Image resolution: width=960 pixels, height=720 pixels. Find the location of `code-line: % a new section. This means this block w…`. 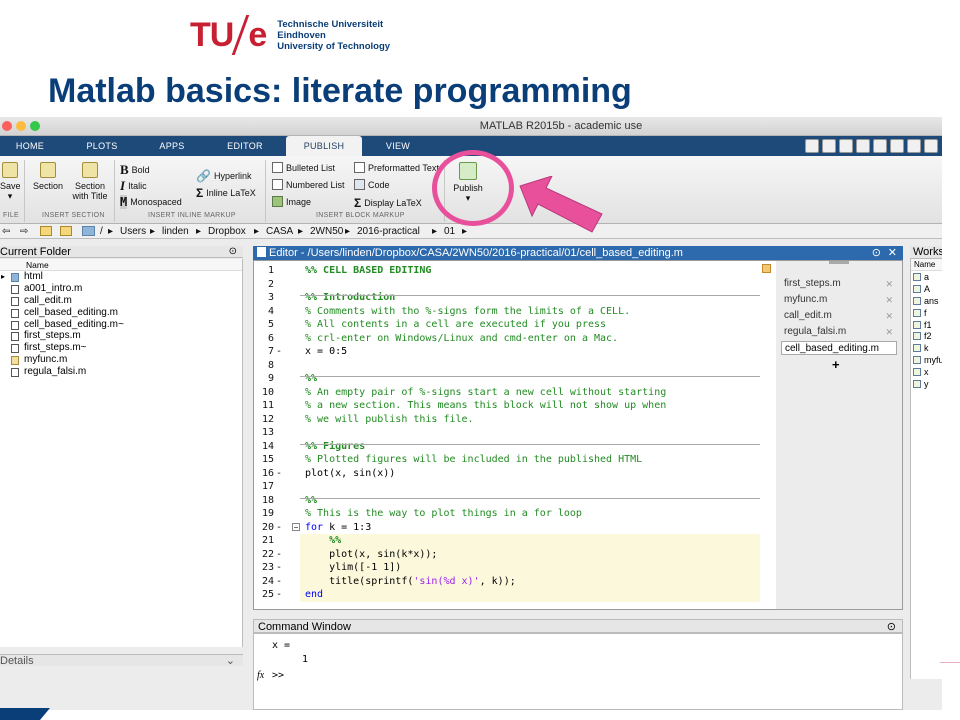

code-line: % a new section. This means this block w… is located at coordinates (485, 406).